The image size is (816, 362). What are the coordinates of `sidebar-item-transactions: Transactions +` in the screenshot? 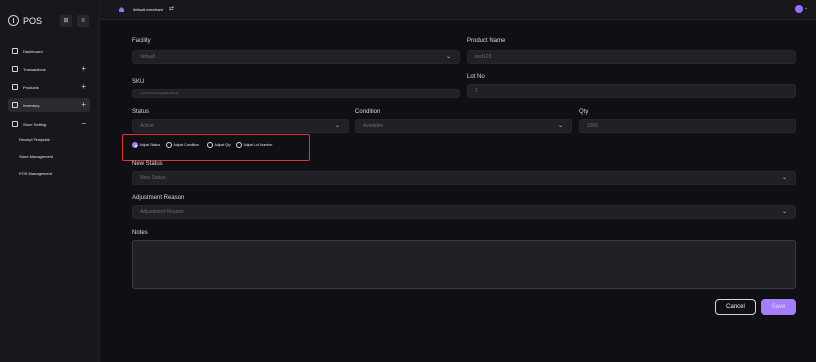 It's located at (49, 69).